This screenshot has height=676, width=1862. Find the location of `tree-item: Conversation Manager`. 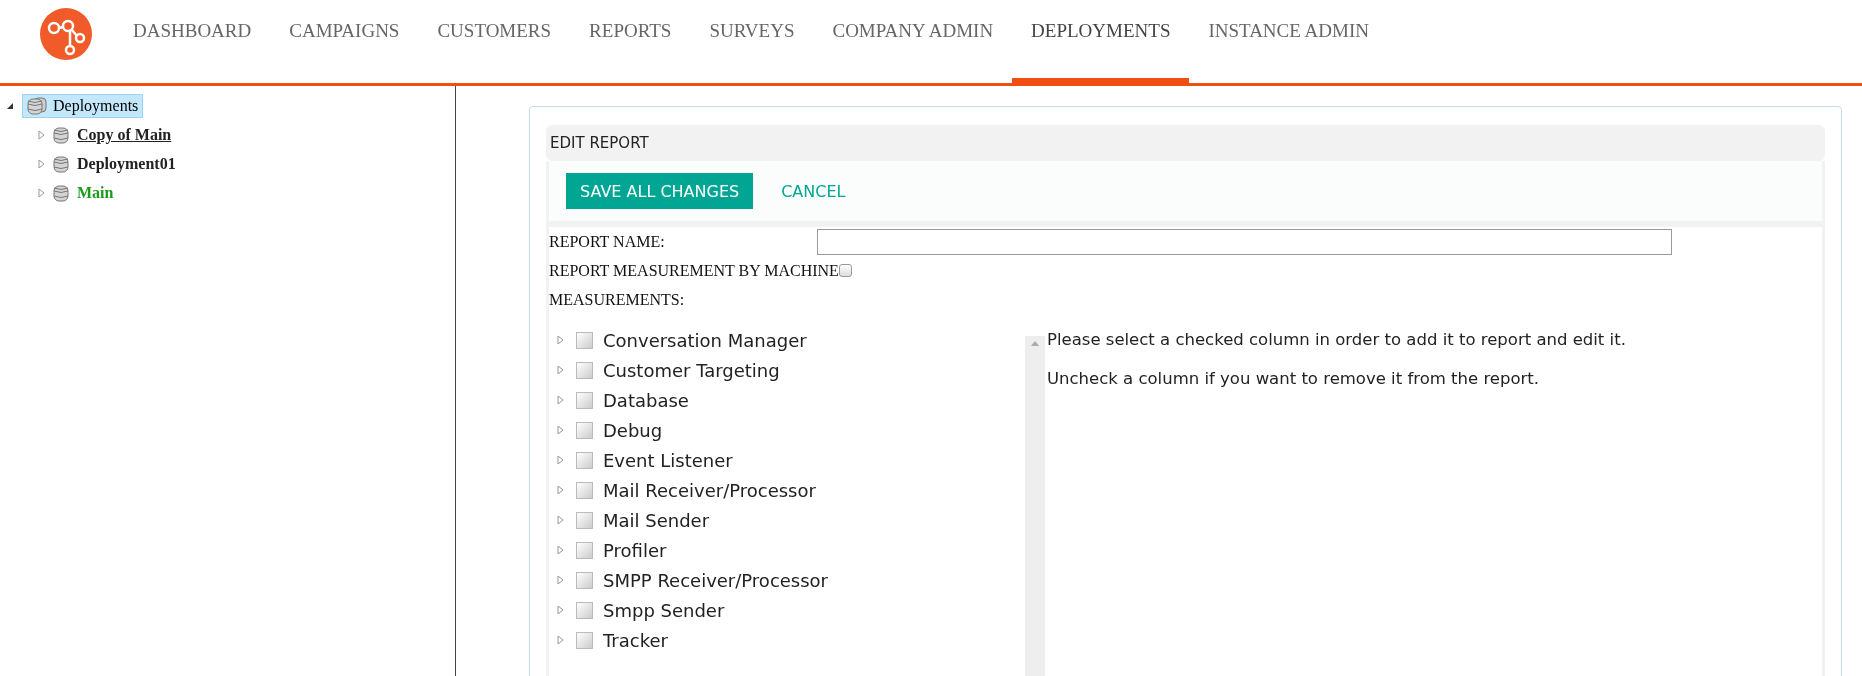

tree-item: Conversation Manager is located at coordinates (705, 340).